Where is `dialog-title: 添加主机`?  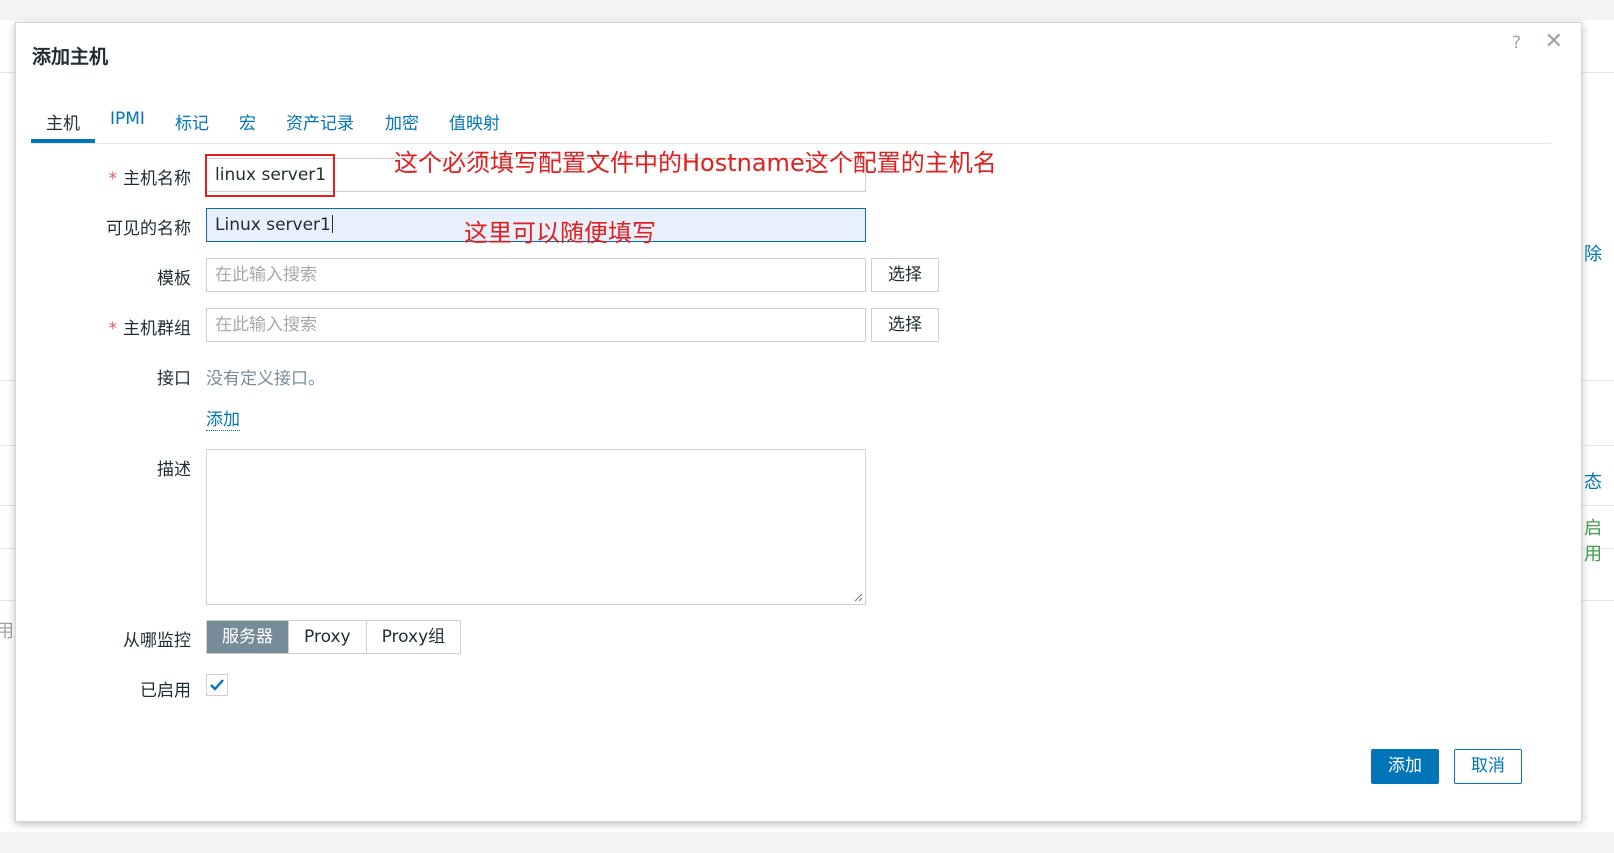 dialog-title: 添加主机 is located at coordinates (70, 57).